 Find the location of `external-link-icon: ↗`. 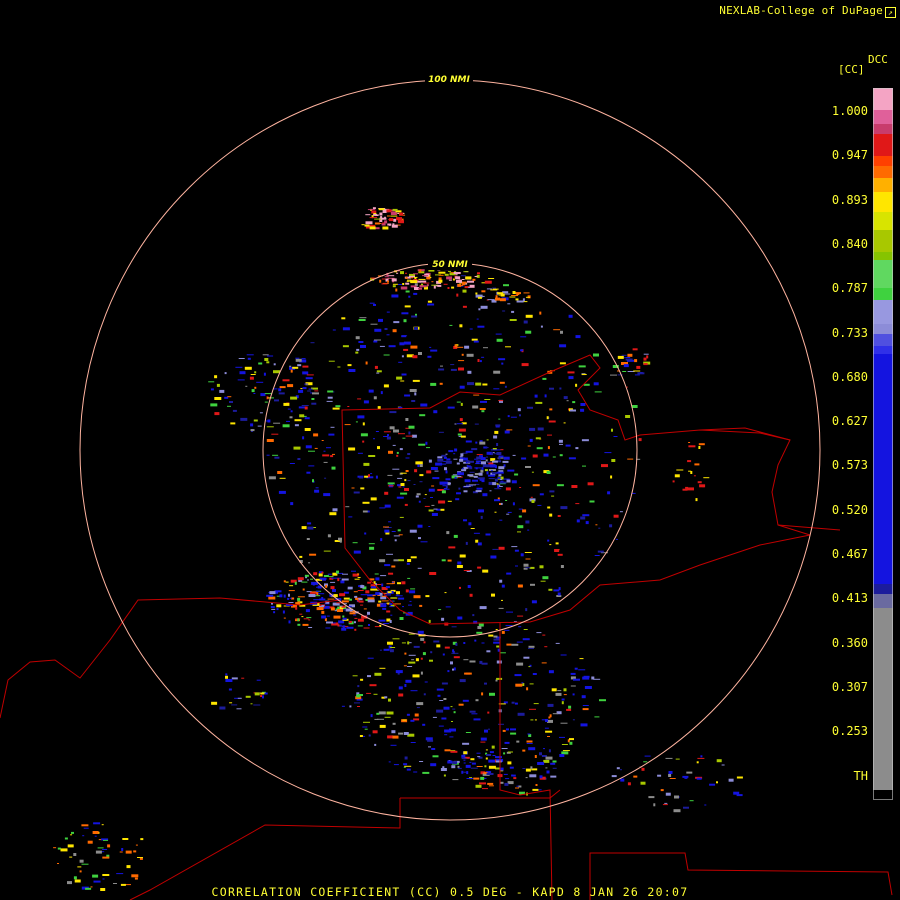

external-link-icon: ↗ is located at coordinates (890, 12).